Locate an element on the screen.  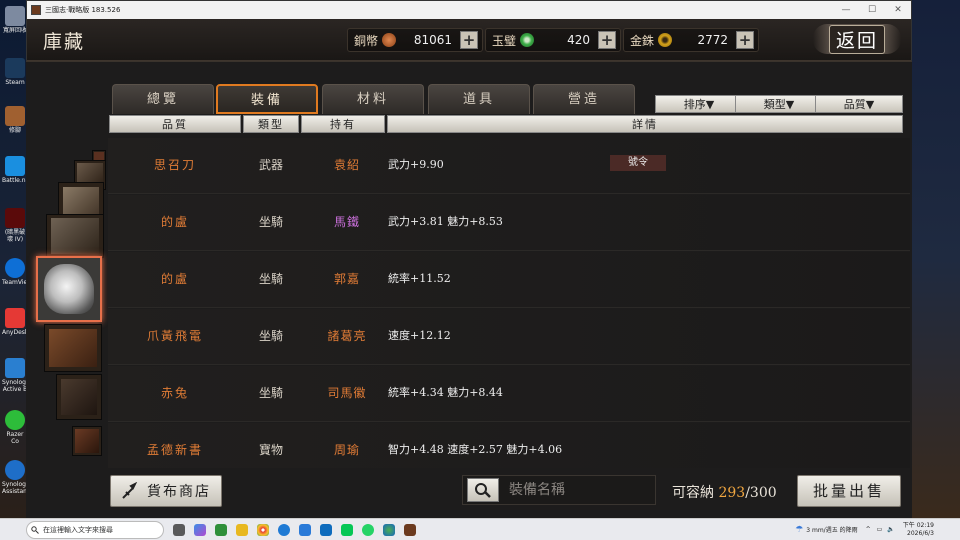
taskbar-search: 在這裡輸入文字來搜尋 is located at coordinates (95, 529).